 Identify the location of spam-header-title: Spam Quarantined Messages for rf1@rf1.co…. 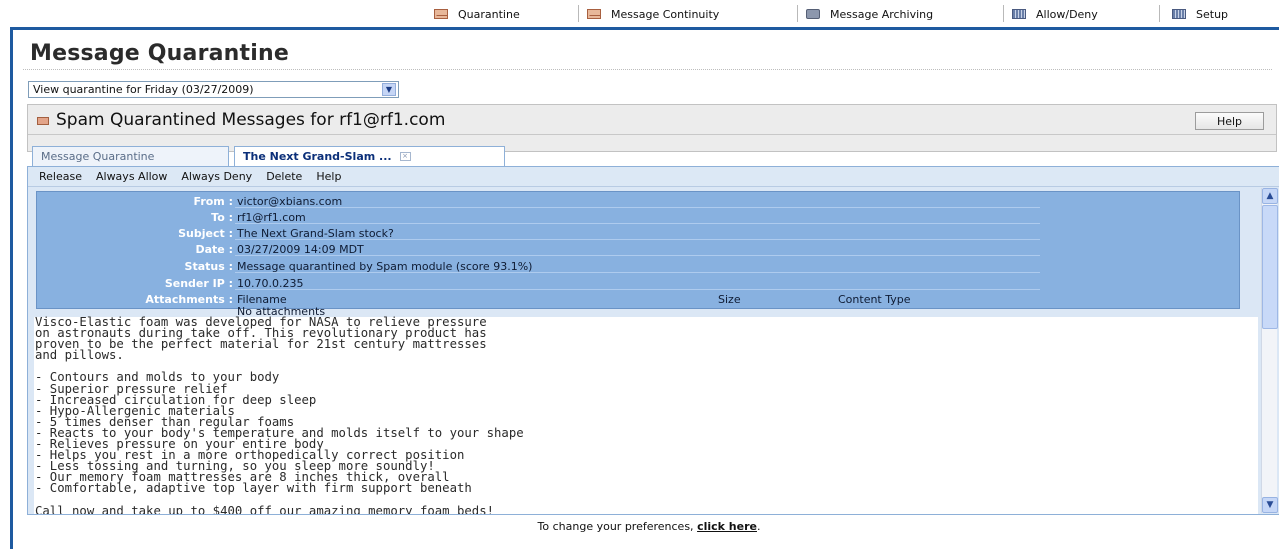
(251, 119).